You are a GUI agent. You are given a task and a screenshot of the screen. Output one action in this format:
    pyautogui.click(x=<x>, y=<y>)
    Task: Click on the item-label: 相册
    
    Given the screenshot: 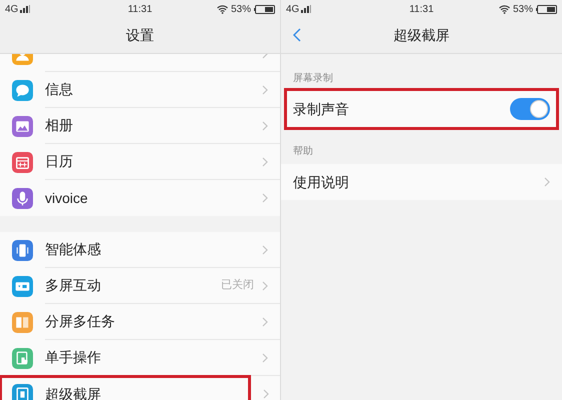 What is the action you would take?
    pyautogui.click(x=59, y=125)
    